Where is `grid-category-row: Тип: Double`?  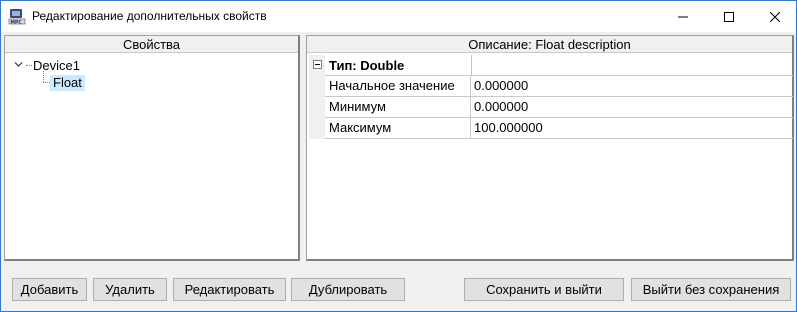
grid-category-row: Тип: Double is located at coordinates (551, 65).